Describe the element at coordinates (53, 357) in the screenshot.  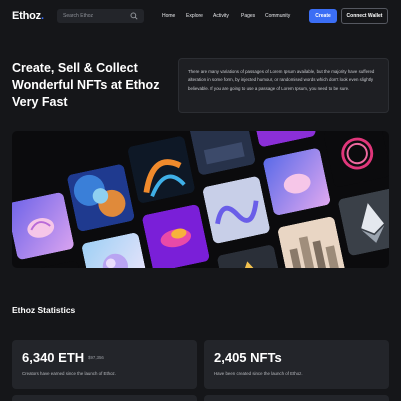
I see `stat-value: 6,340 ETH` at that location.